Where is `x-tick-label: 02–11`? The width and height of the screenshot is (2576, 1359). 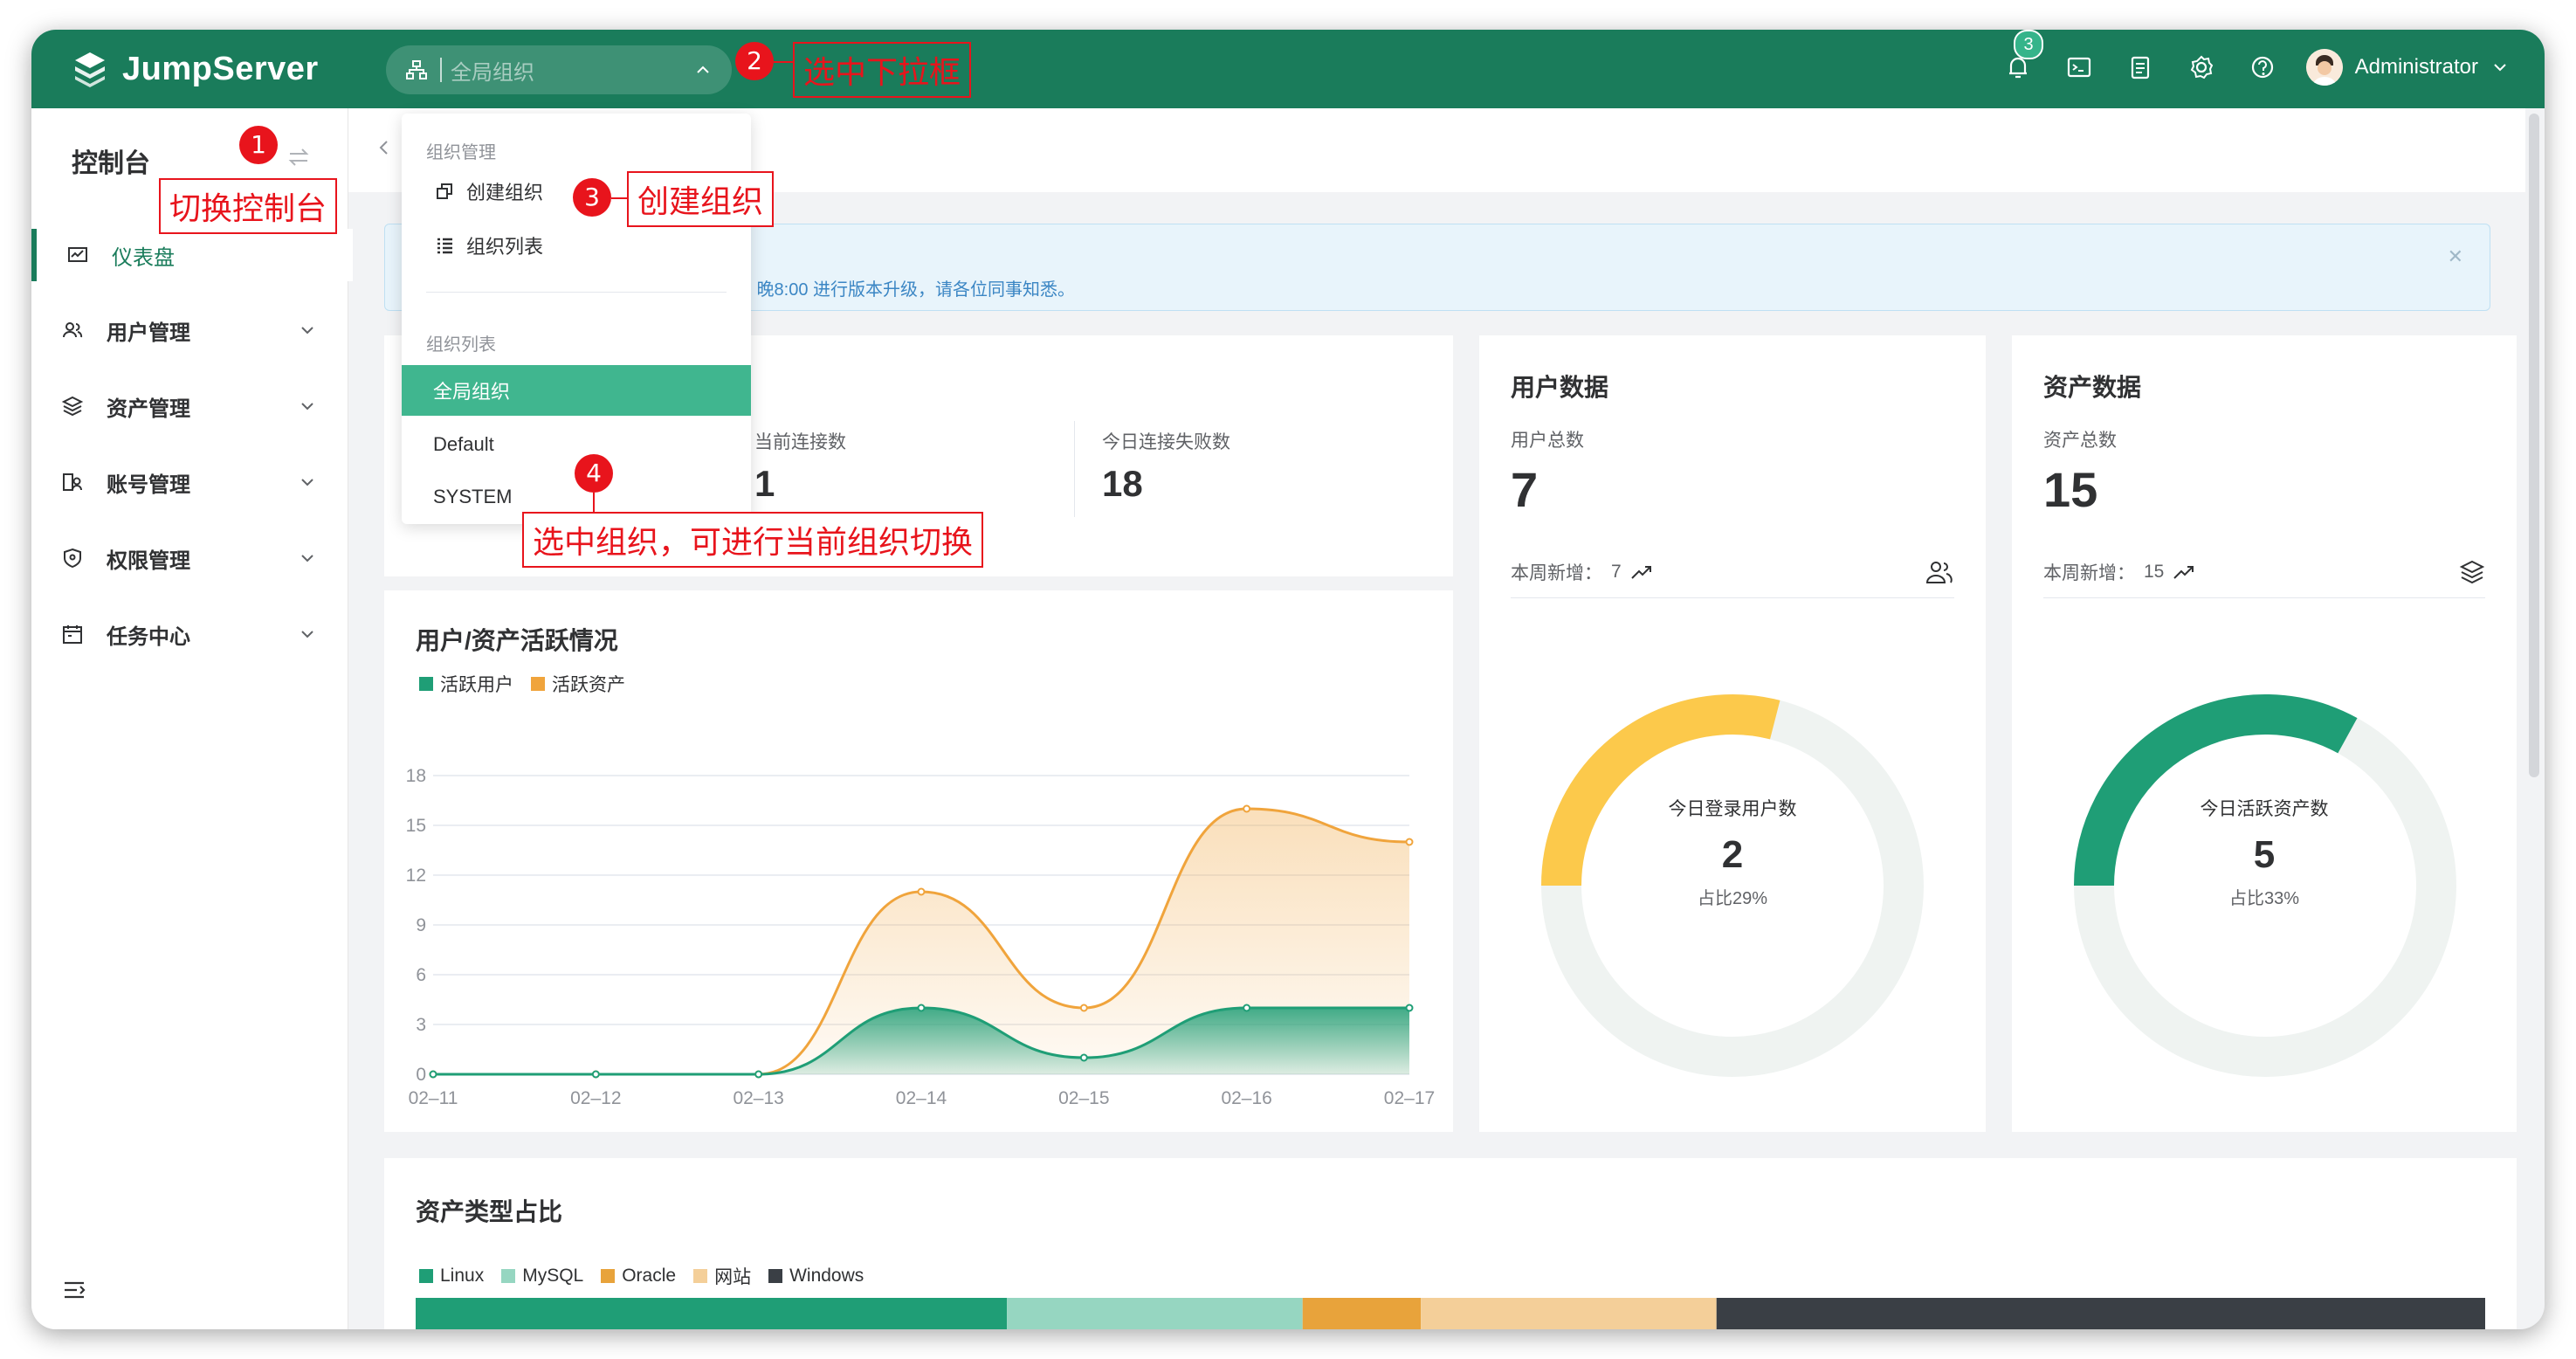 x-tick-label: 02–11 is located at coordinates (433, 1098).